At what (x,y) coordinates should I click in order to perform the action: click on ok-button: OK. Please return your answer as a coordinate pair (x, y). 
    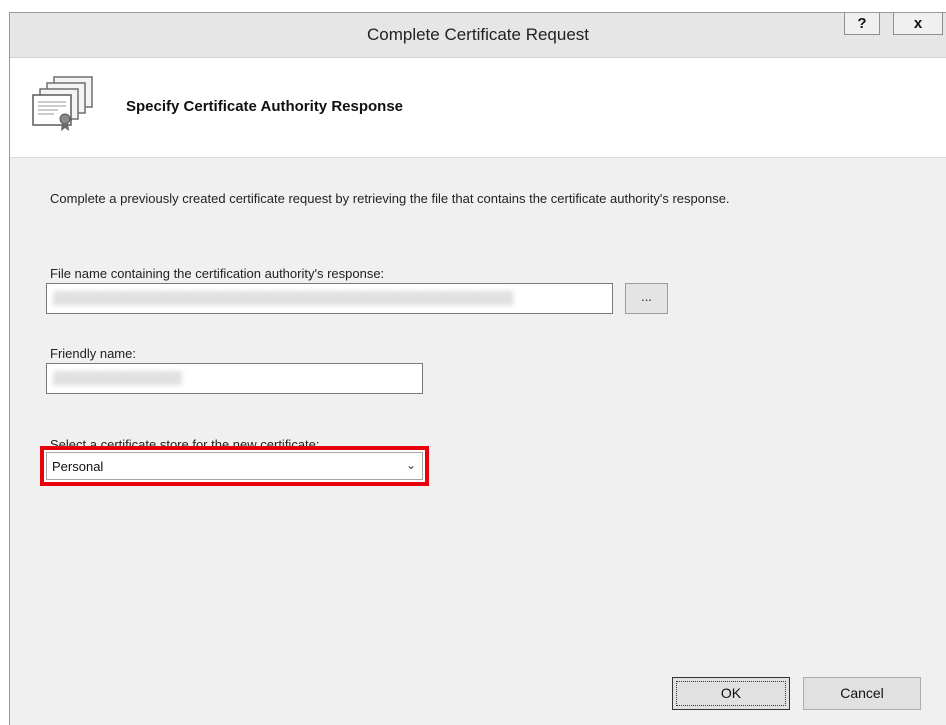
    Looking at the image, I should click on (731, 693).